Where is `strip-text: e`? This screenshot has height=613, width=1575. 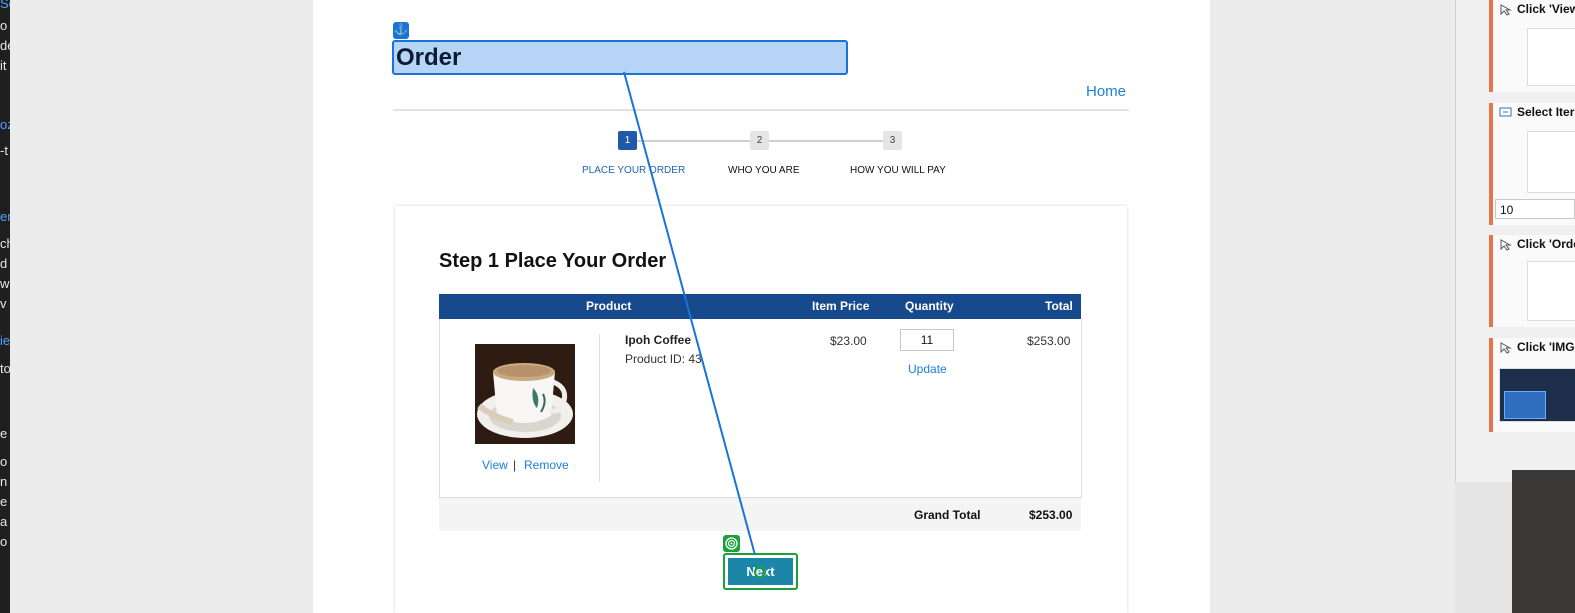
strip-text: e is located at coordinates (4, 501).